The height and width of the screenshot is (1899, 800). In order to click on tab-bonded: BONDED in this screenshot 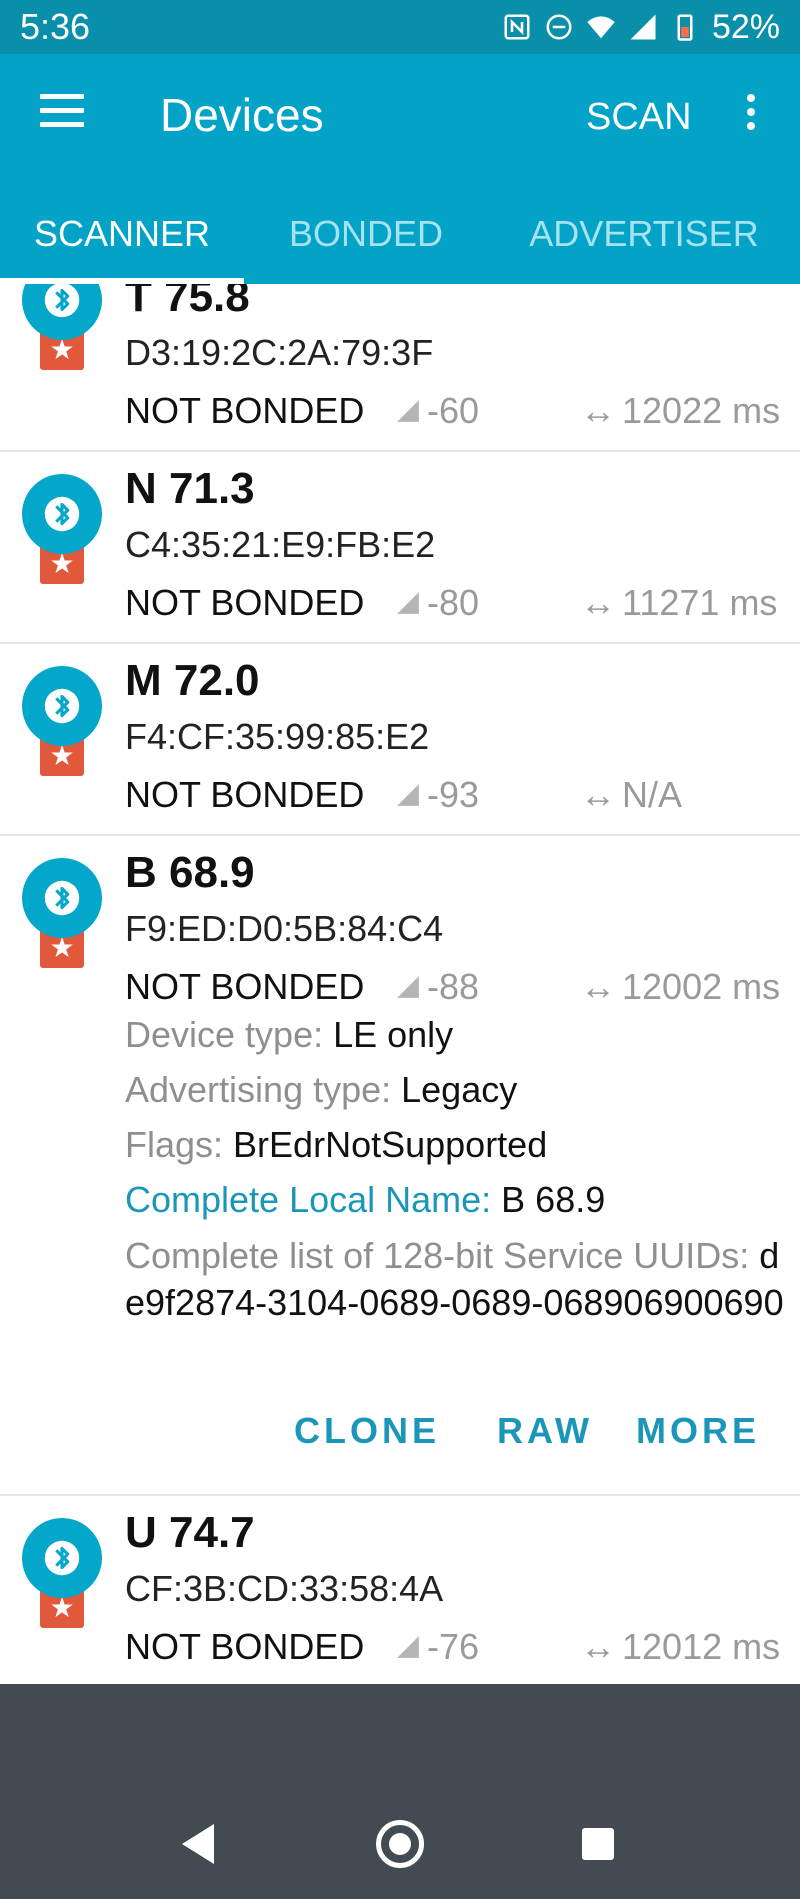, I will do `click(366, 234)`.